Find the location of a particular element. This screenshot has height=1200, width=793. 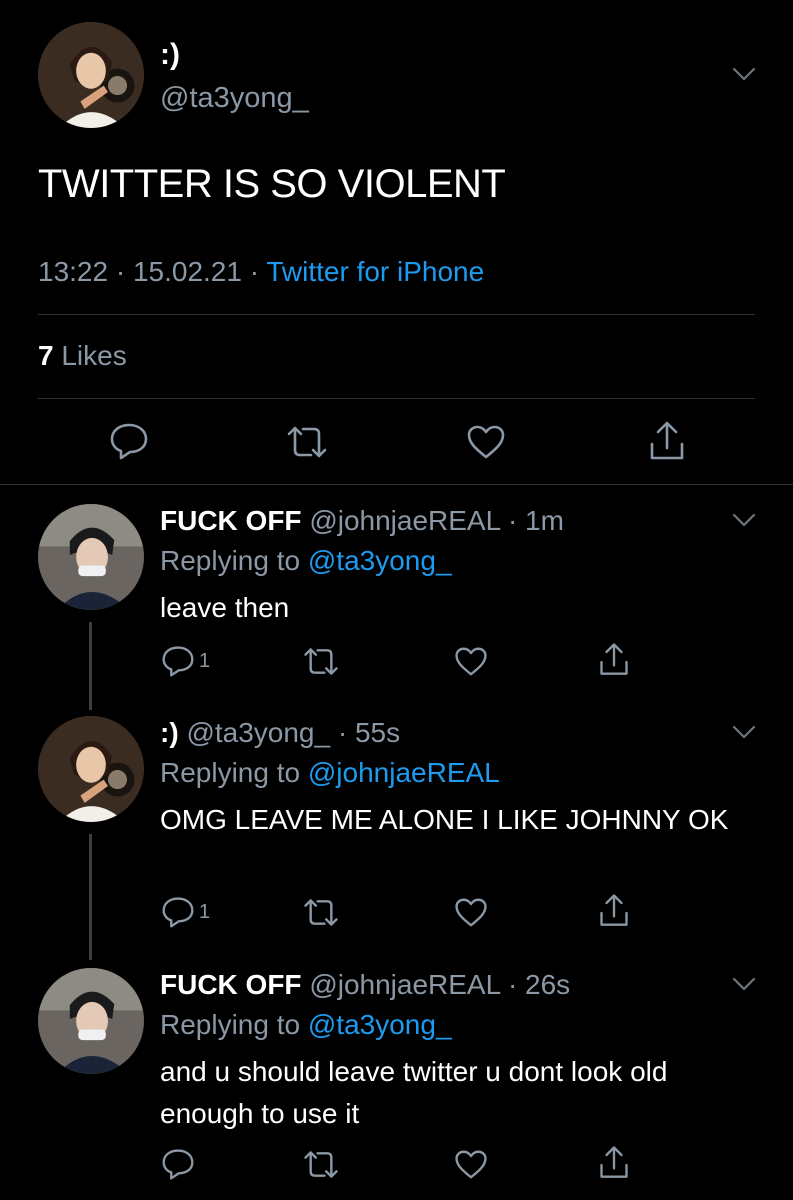

tweet-text: TWITTER IS SO VIOLENT is located at coordinates (272, 184).